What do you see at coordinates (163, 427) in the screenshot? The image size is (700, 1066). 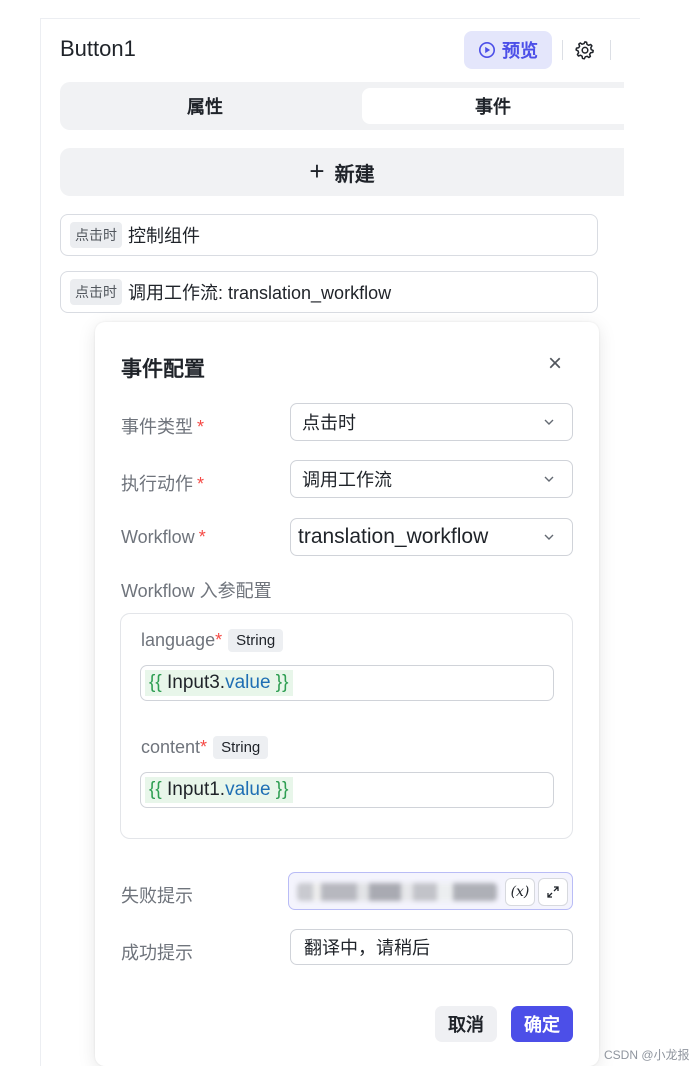 I see `event-type-label: 事件类型 *` at bounding box center [163, 427].